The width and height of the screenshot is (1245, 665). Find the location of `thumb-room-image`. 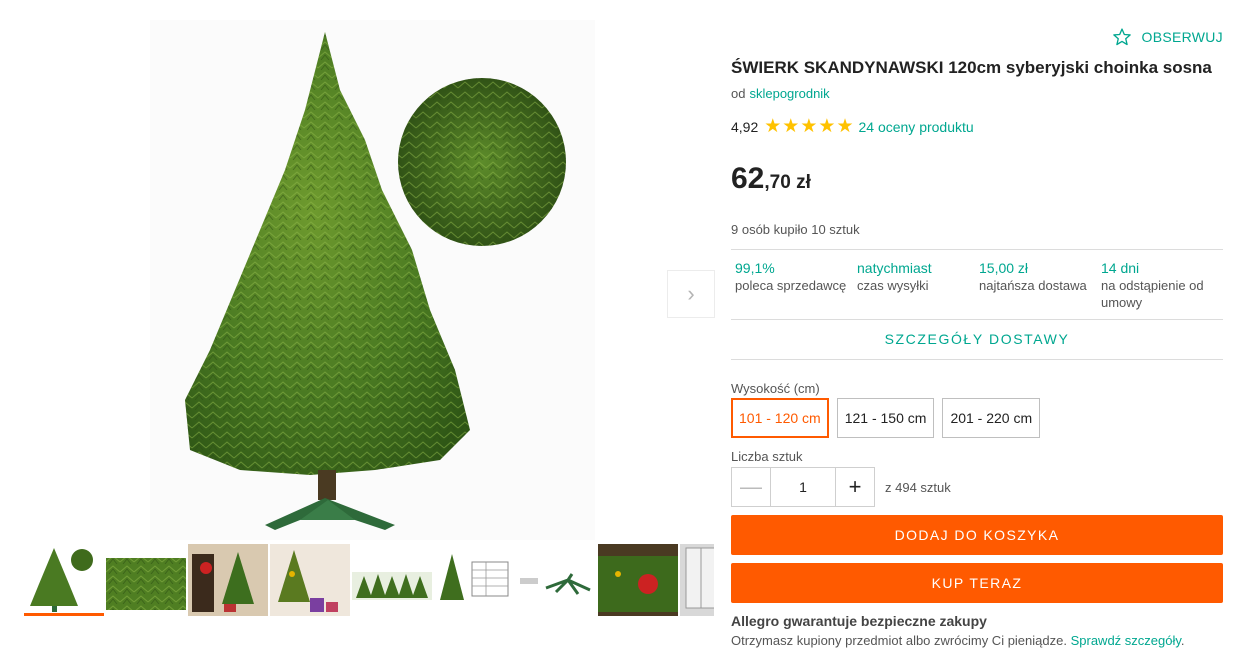

thumb-room-image is located at coordinates (228, 580).